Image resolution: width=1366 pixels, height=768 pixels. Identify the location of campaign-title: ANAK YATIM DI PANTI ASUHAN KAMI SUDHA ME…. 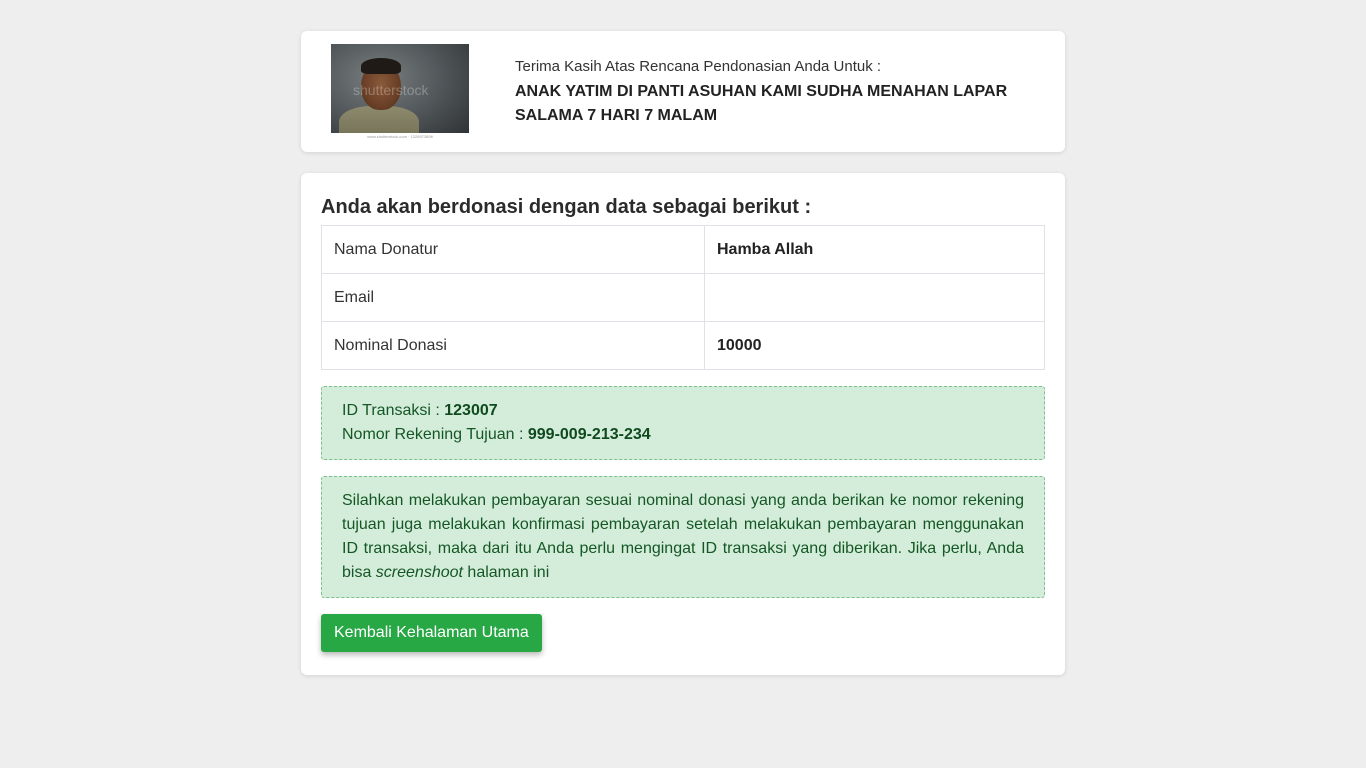
(761, 103).